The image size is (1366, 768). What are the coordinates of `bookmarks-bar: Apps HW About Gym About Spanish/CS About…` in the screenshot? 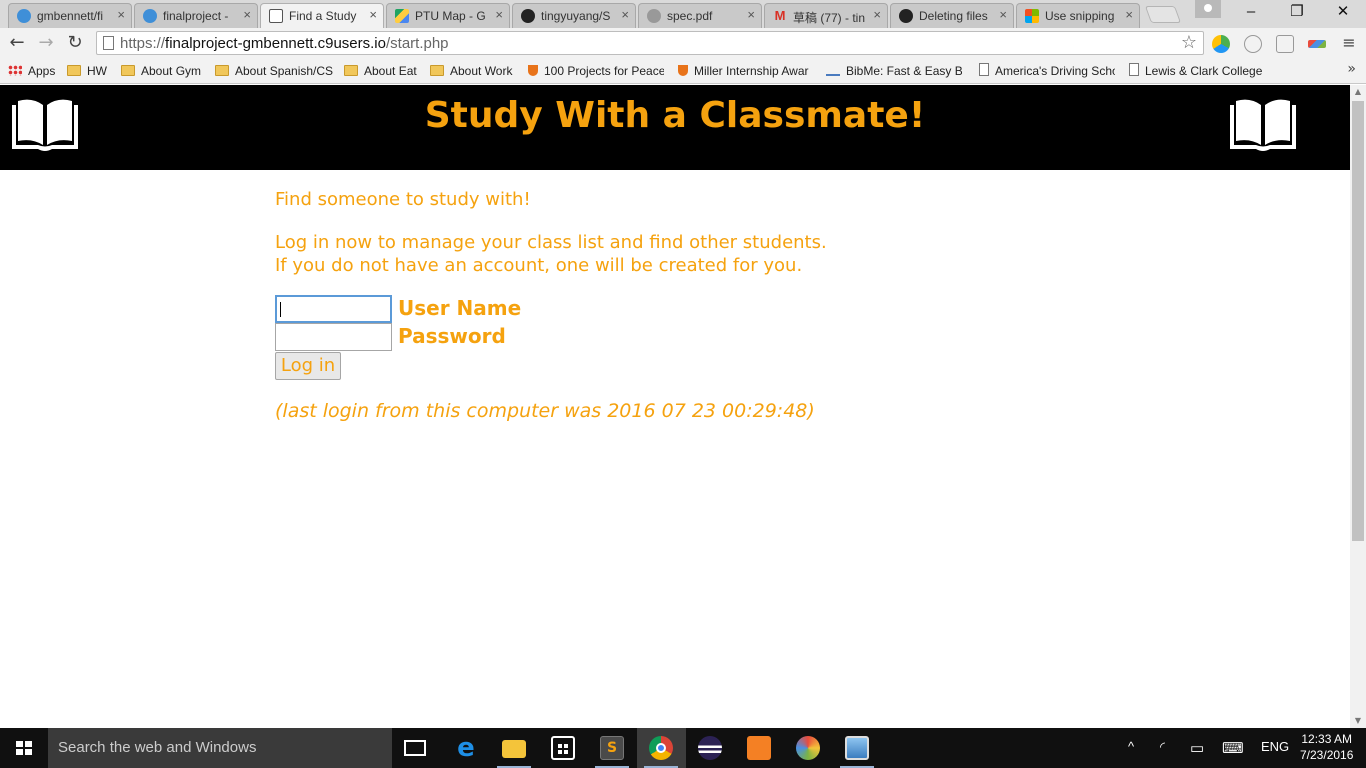 It's located at (683, 71).